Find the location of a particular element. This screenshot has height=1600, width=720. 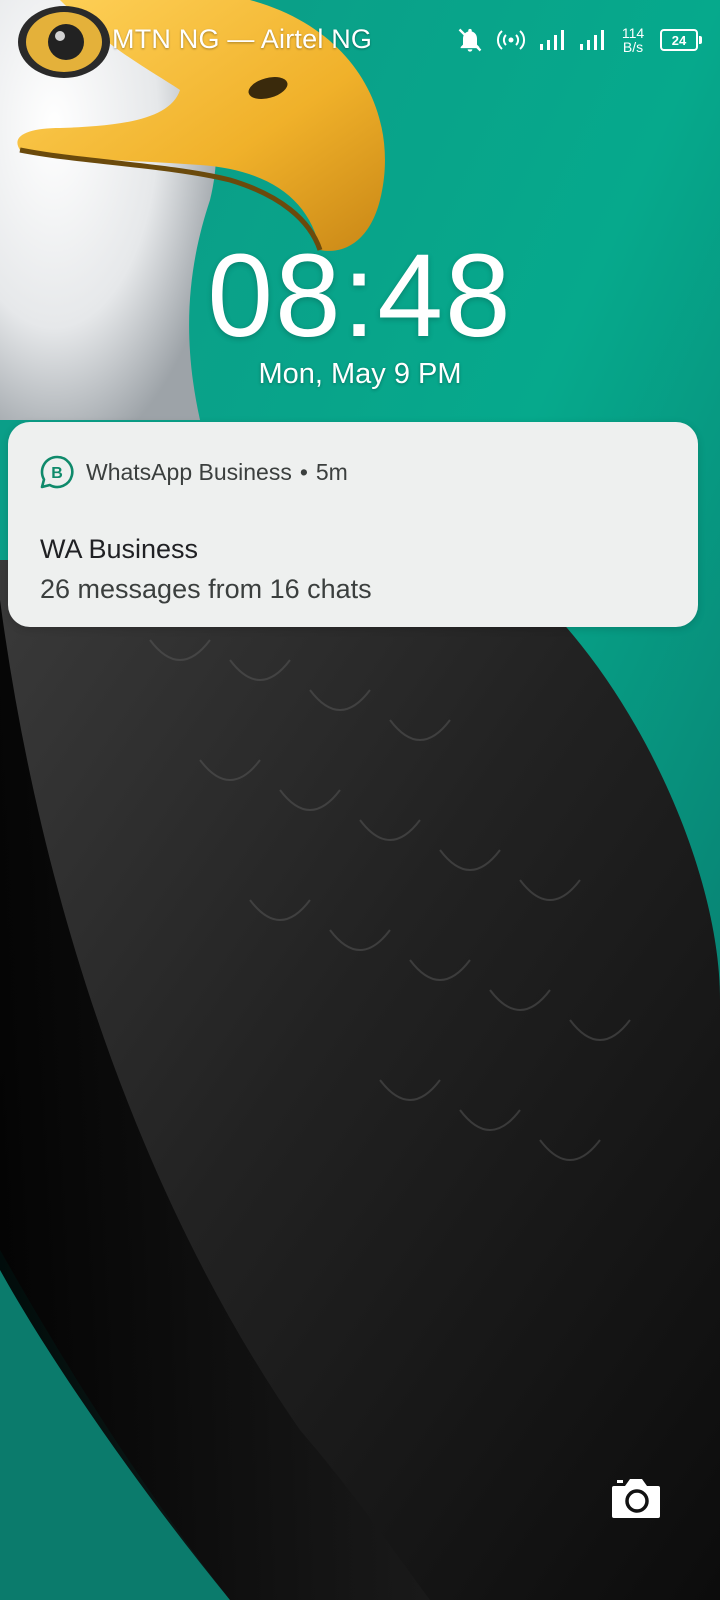

notification-header: B WhatsApp Business • 5m is located at coordinates (194, 472).